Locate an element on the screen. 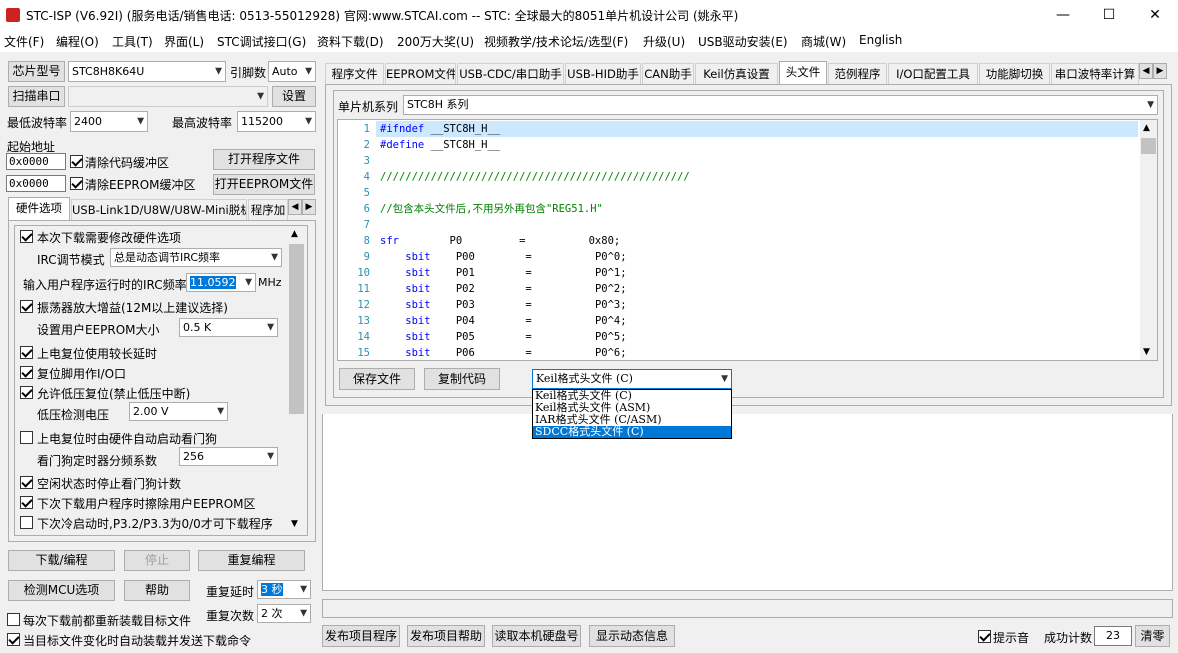  menu-interface: 界面(L) is located at coordinates (184, 41).